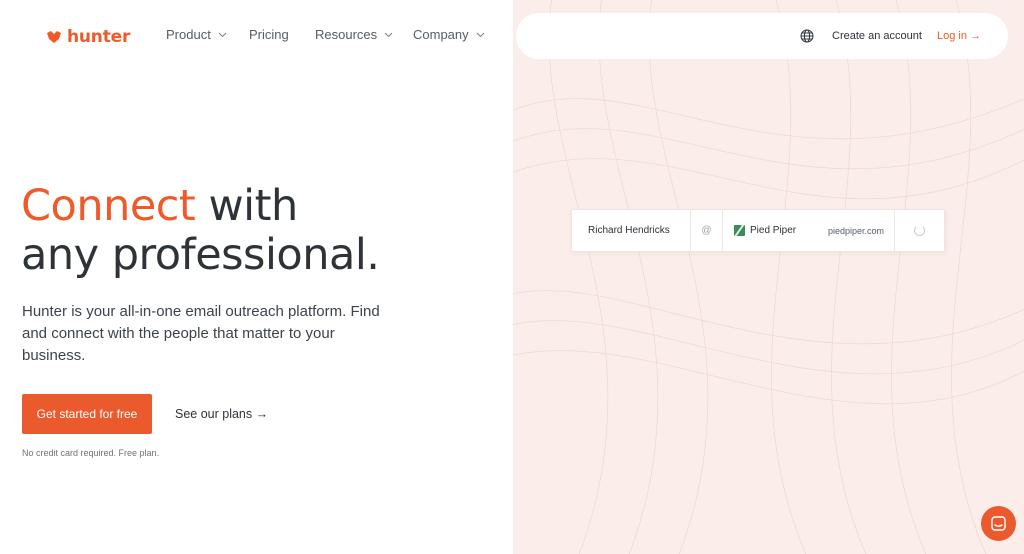 The image size is (1024, 554). What do you see at coordinates (629, 230) in the screenshot?
I see `demo-name: Richard Hendricks` at bounding box center [629, 230].